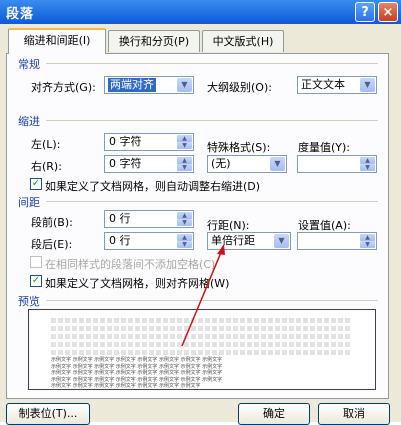  I want to click on snap-to-grid-checkbox: ✓, so click(36, 281).